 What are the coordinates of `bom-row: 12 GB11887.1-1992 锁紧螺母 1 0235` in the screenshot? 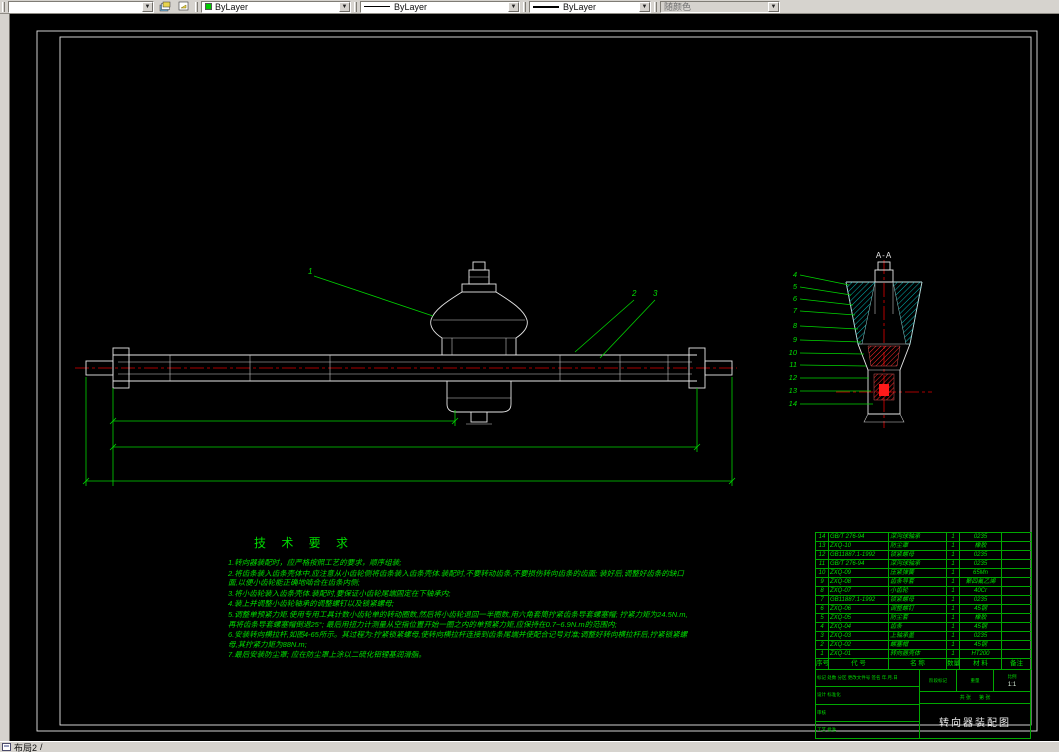 It's located at (923, 555).